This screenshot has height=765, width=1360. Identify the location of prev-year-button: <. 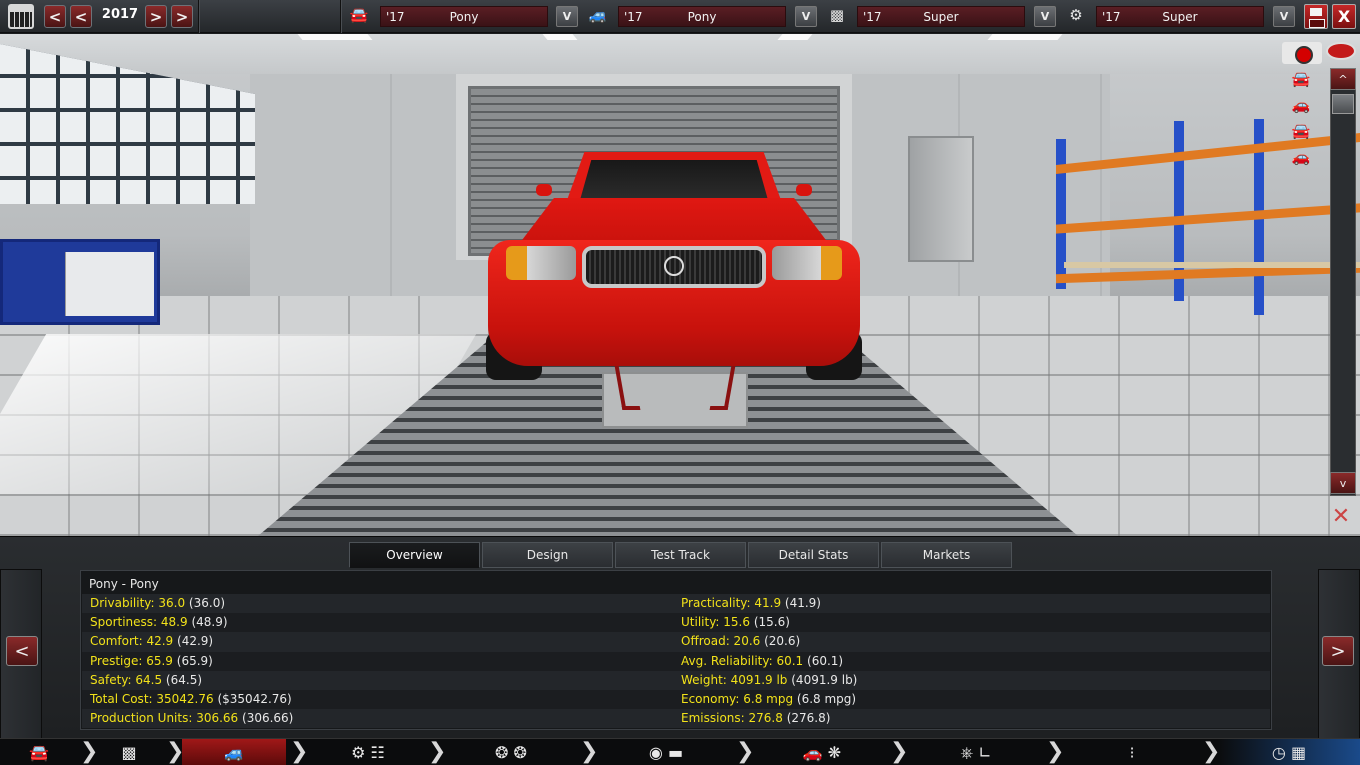
(81, 16).